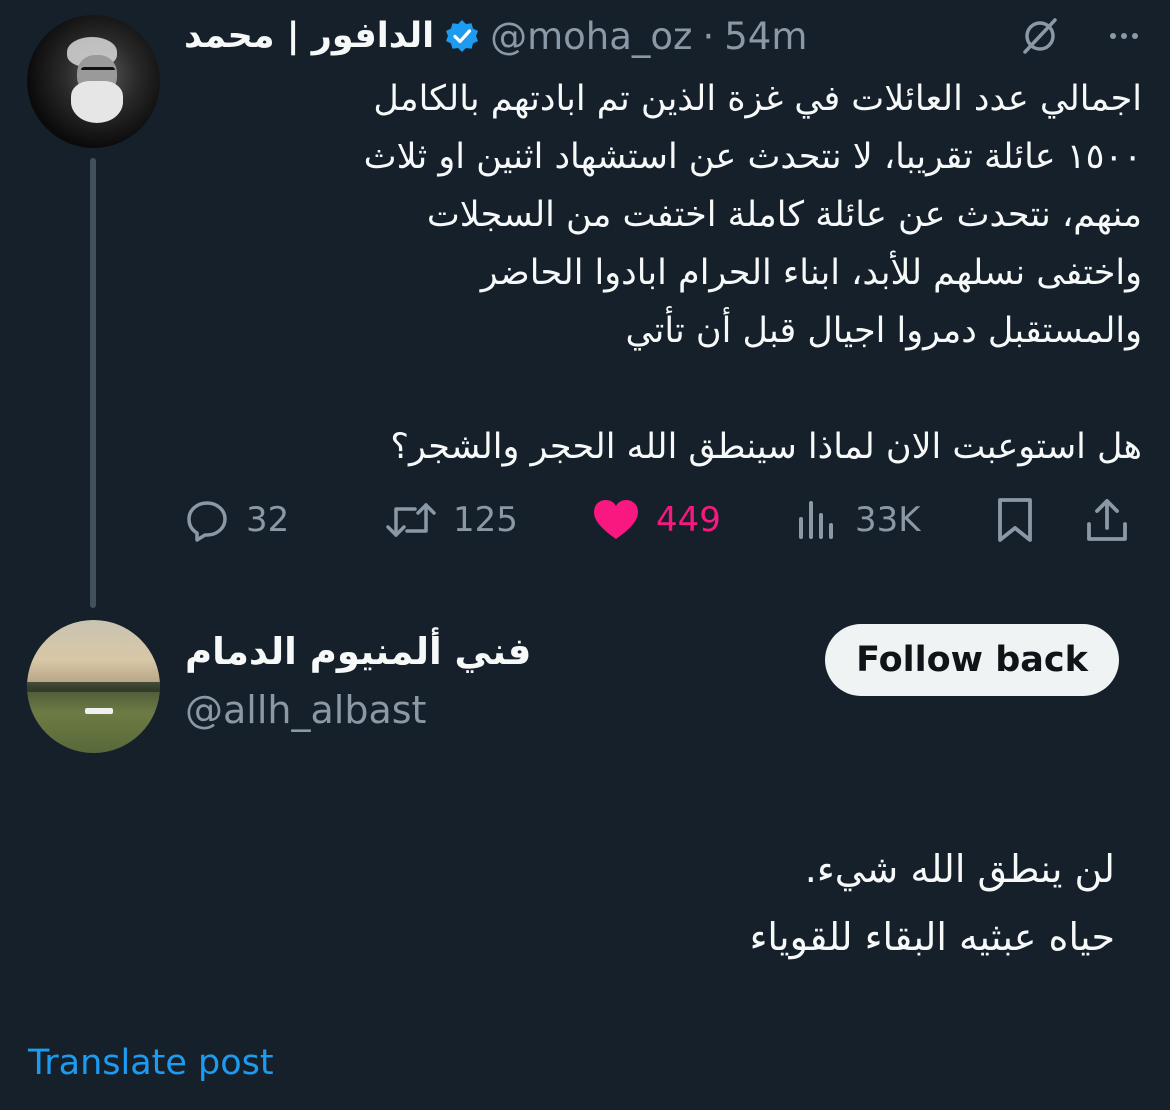 Image resolution: width=1170 pixels, height=1110 pixels. I want to click on bookmark-icon, so click(1015, 520).